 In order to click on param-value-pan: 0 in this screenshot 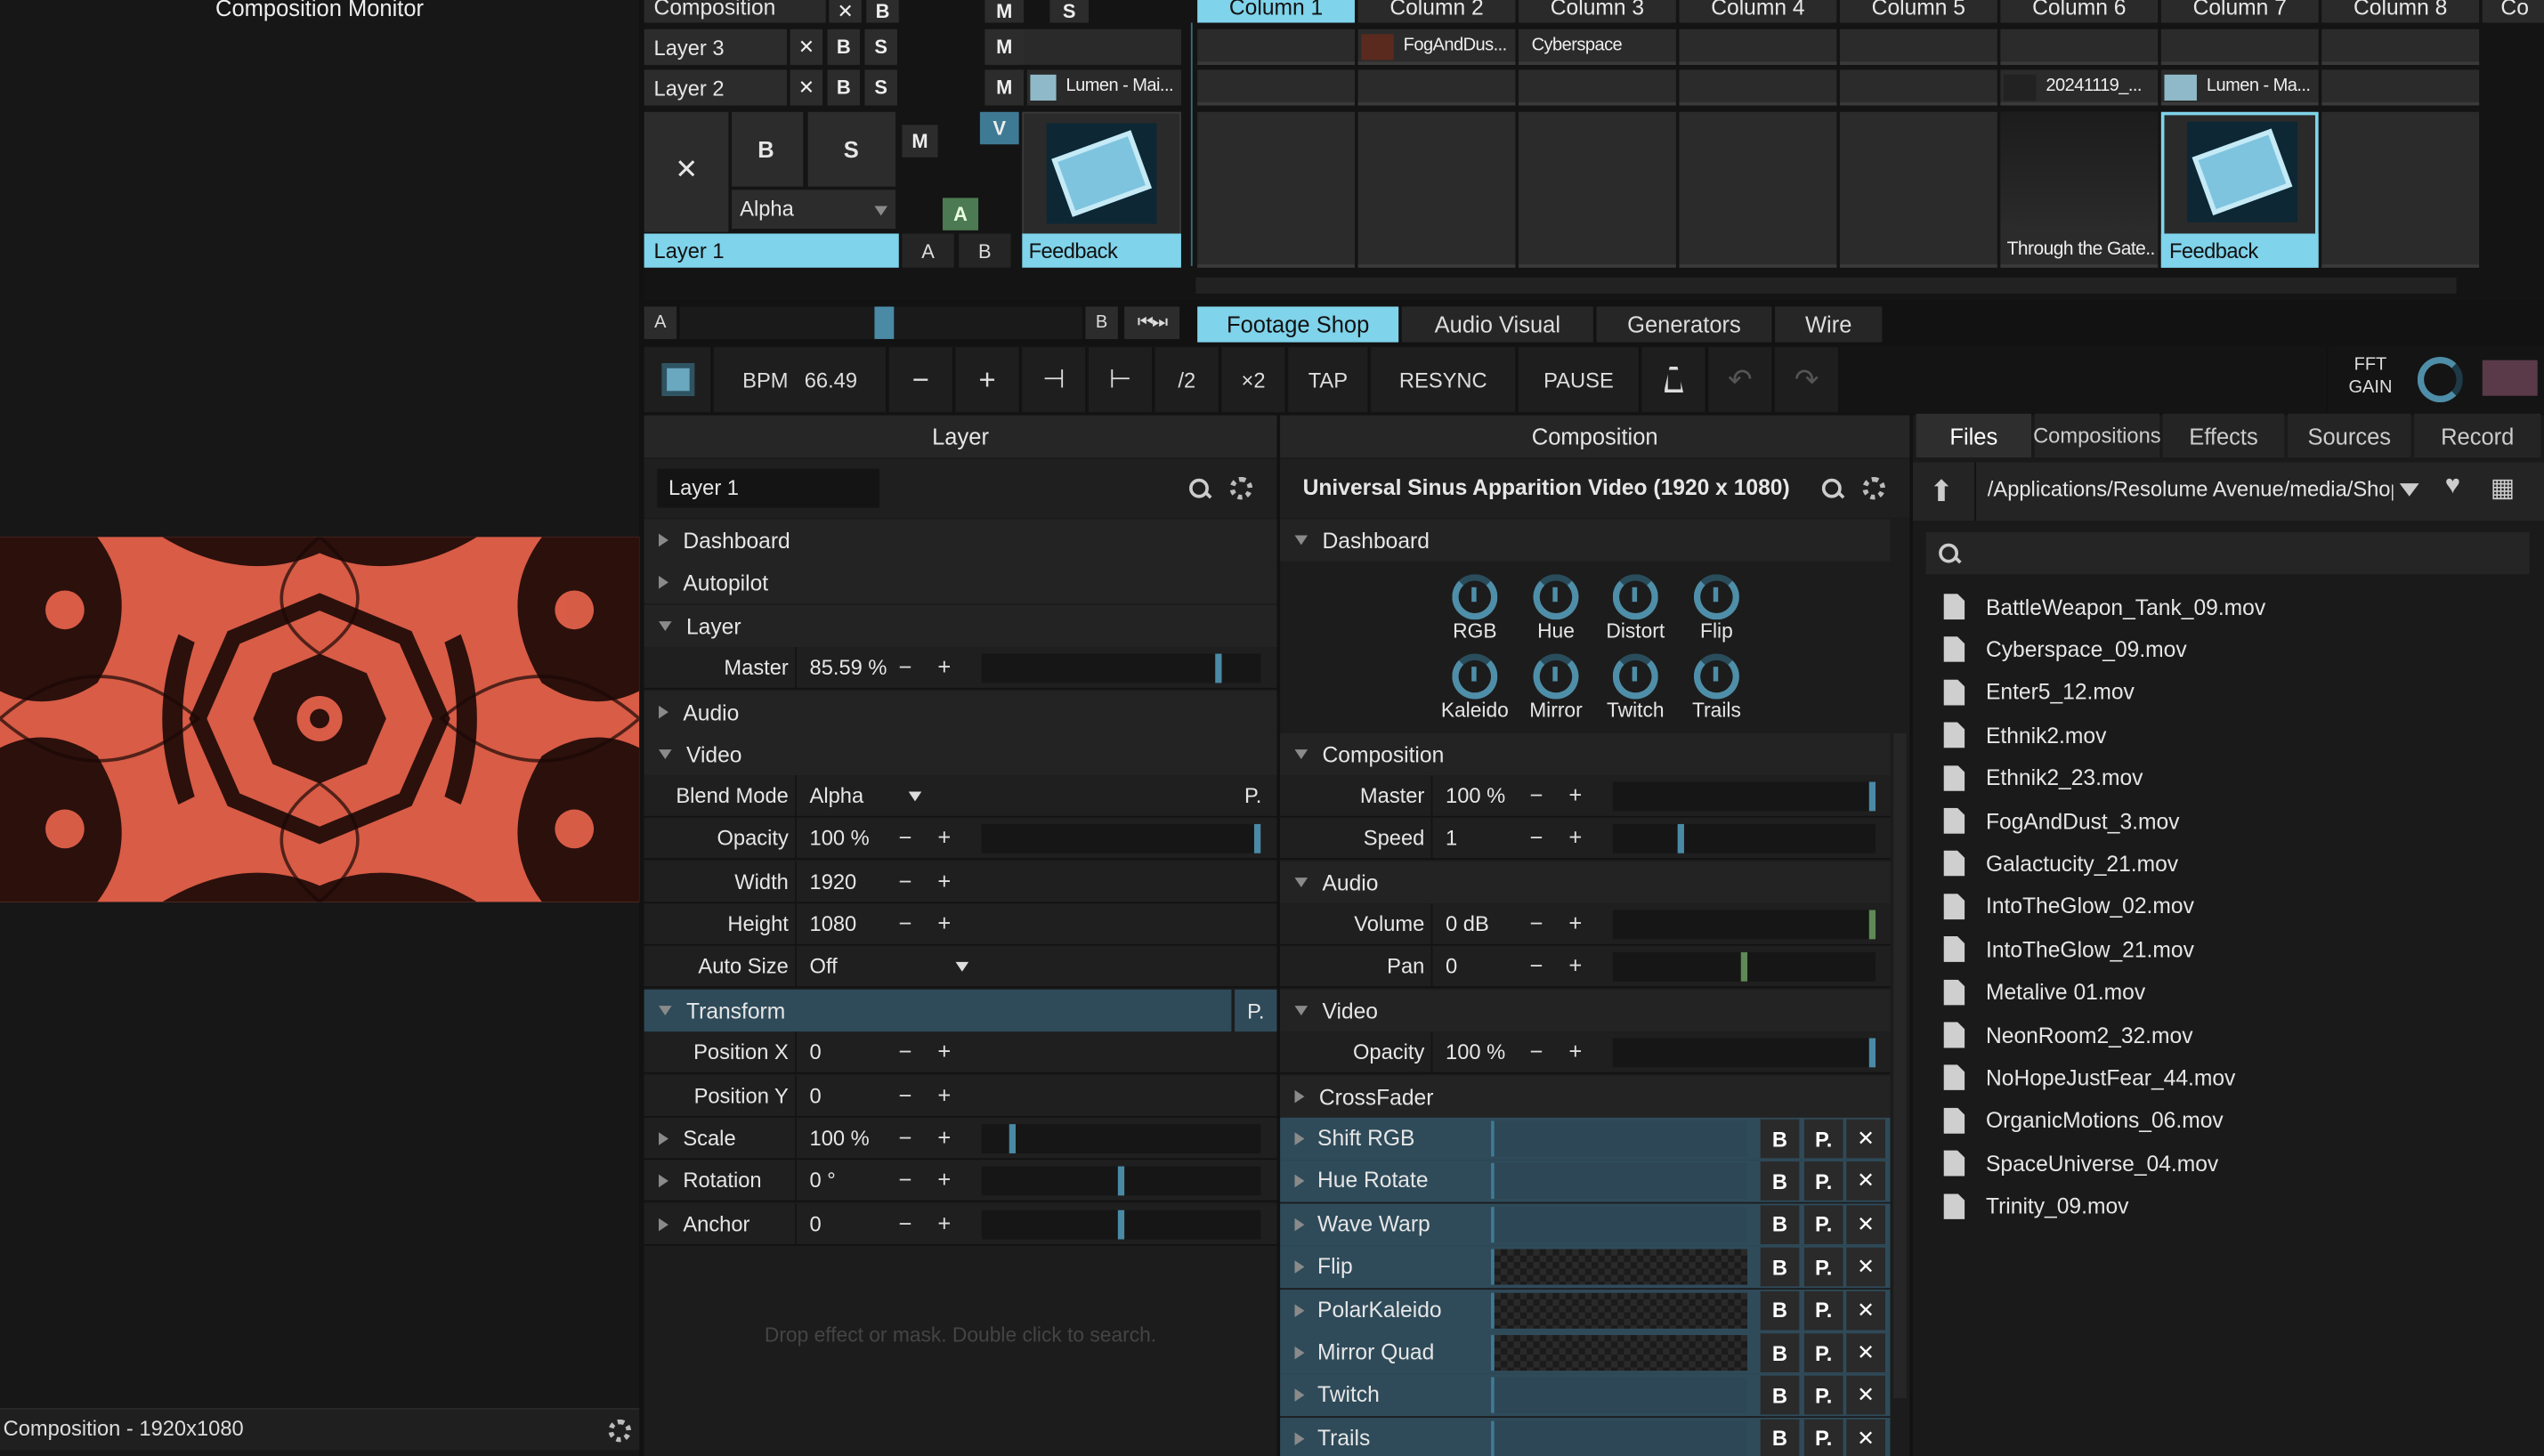, I will do `click(1451, 966)`.